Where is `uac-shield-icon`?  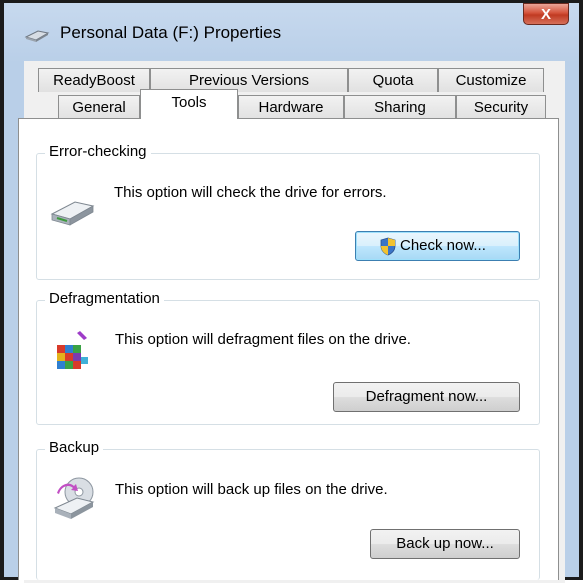
uac-shield-icon is located at coordinates (388, 246).